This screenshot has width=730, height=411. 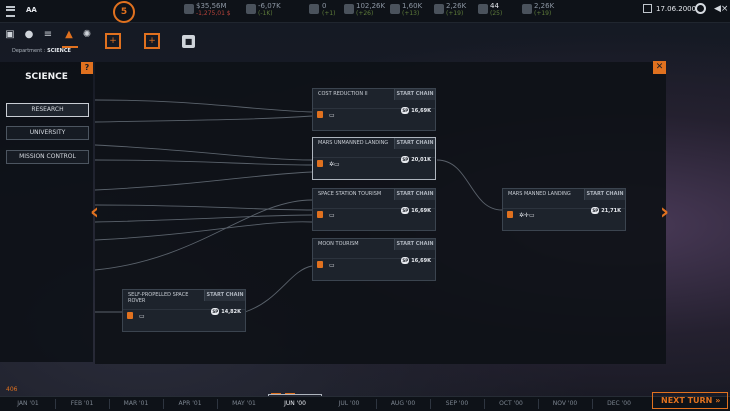 What do you see at coordinates (687, 400) in the screenshot?
I see `next-turn-label: NEXT TURN` at bounding box center [687, 400].